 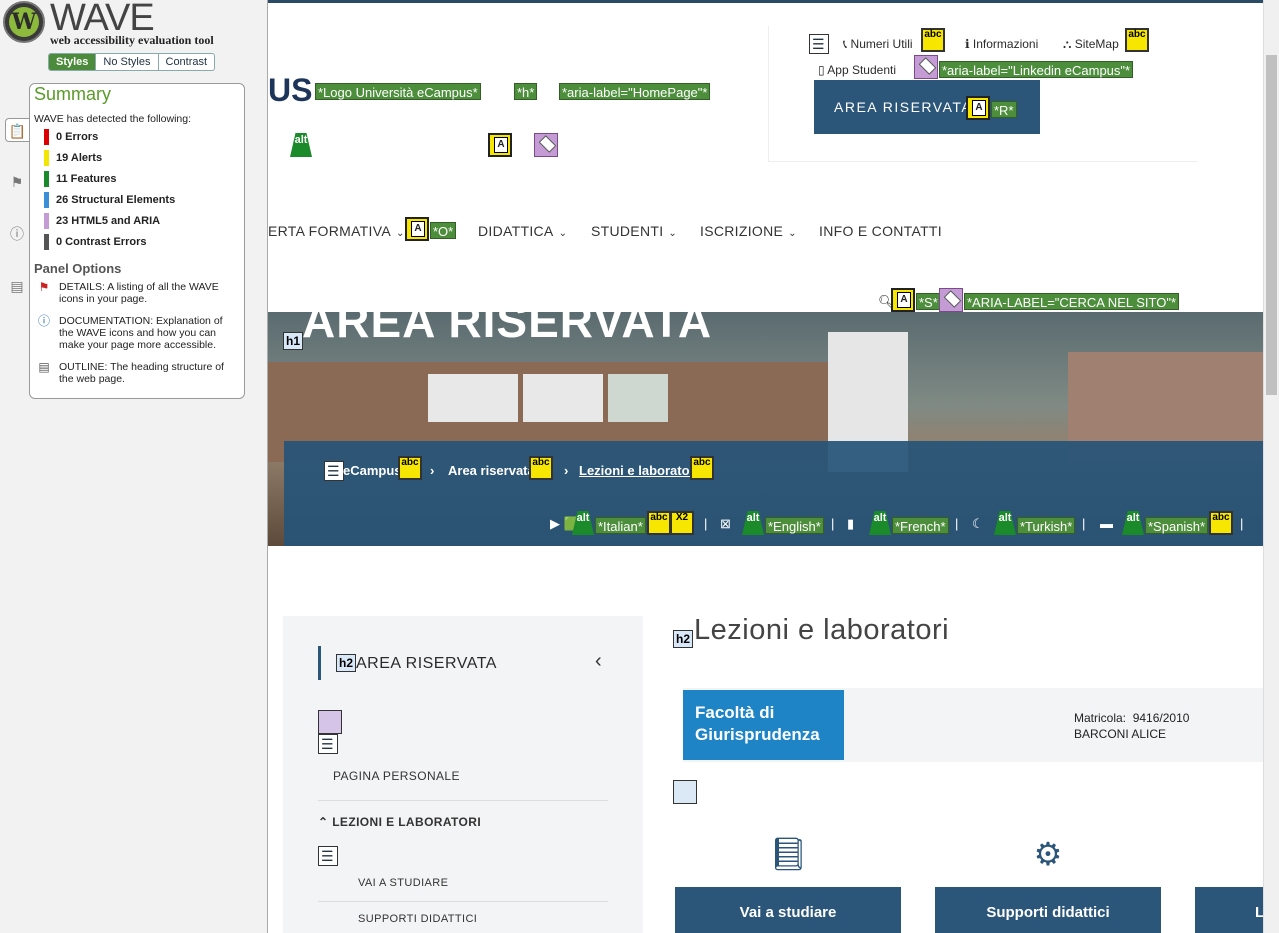 What do you see at coordinates (507, 329) in the screenshot?
I see `page-title: AREA RISERVATA` at bounding box center [507, 329].